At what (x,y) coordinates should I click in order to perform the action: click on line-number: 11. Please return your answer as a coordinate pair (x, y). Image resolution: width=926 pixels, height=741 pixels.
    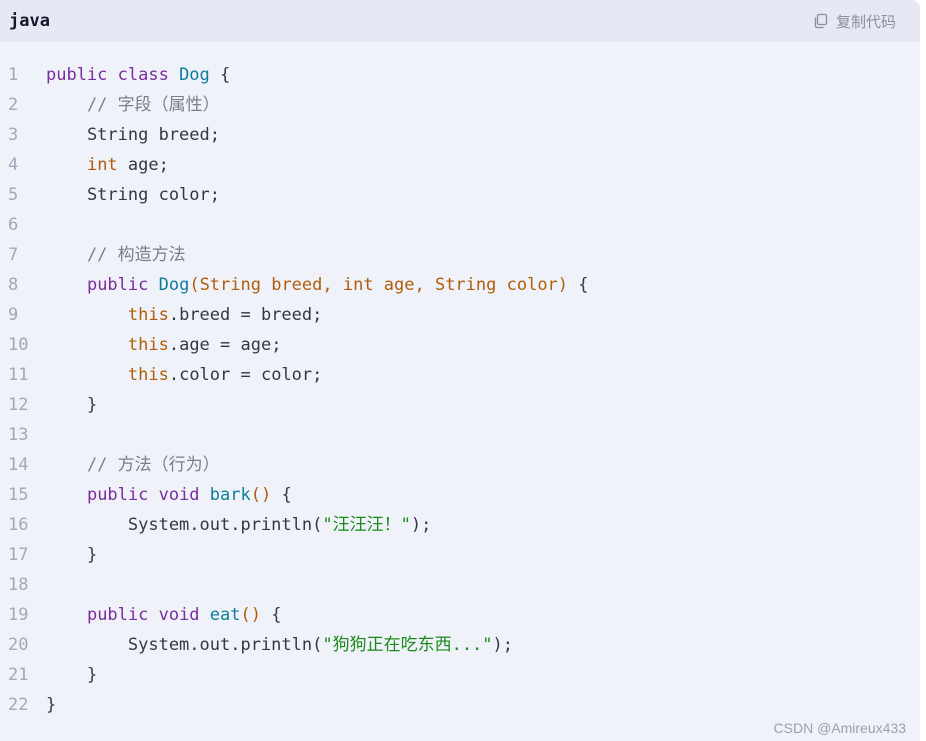
    Looking at the image, I should click on (18, 375).